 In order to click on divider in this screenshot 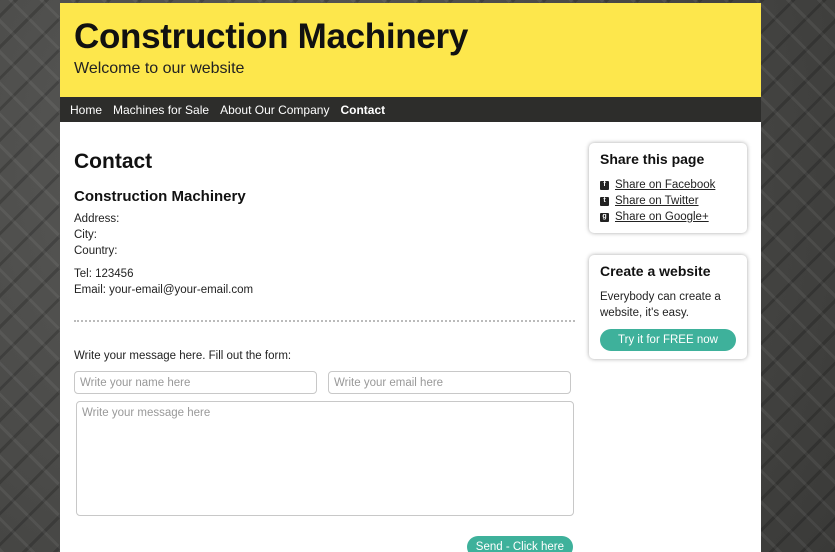, I will do `click(324, 321)`.